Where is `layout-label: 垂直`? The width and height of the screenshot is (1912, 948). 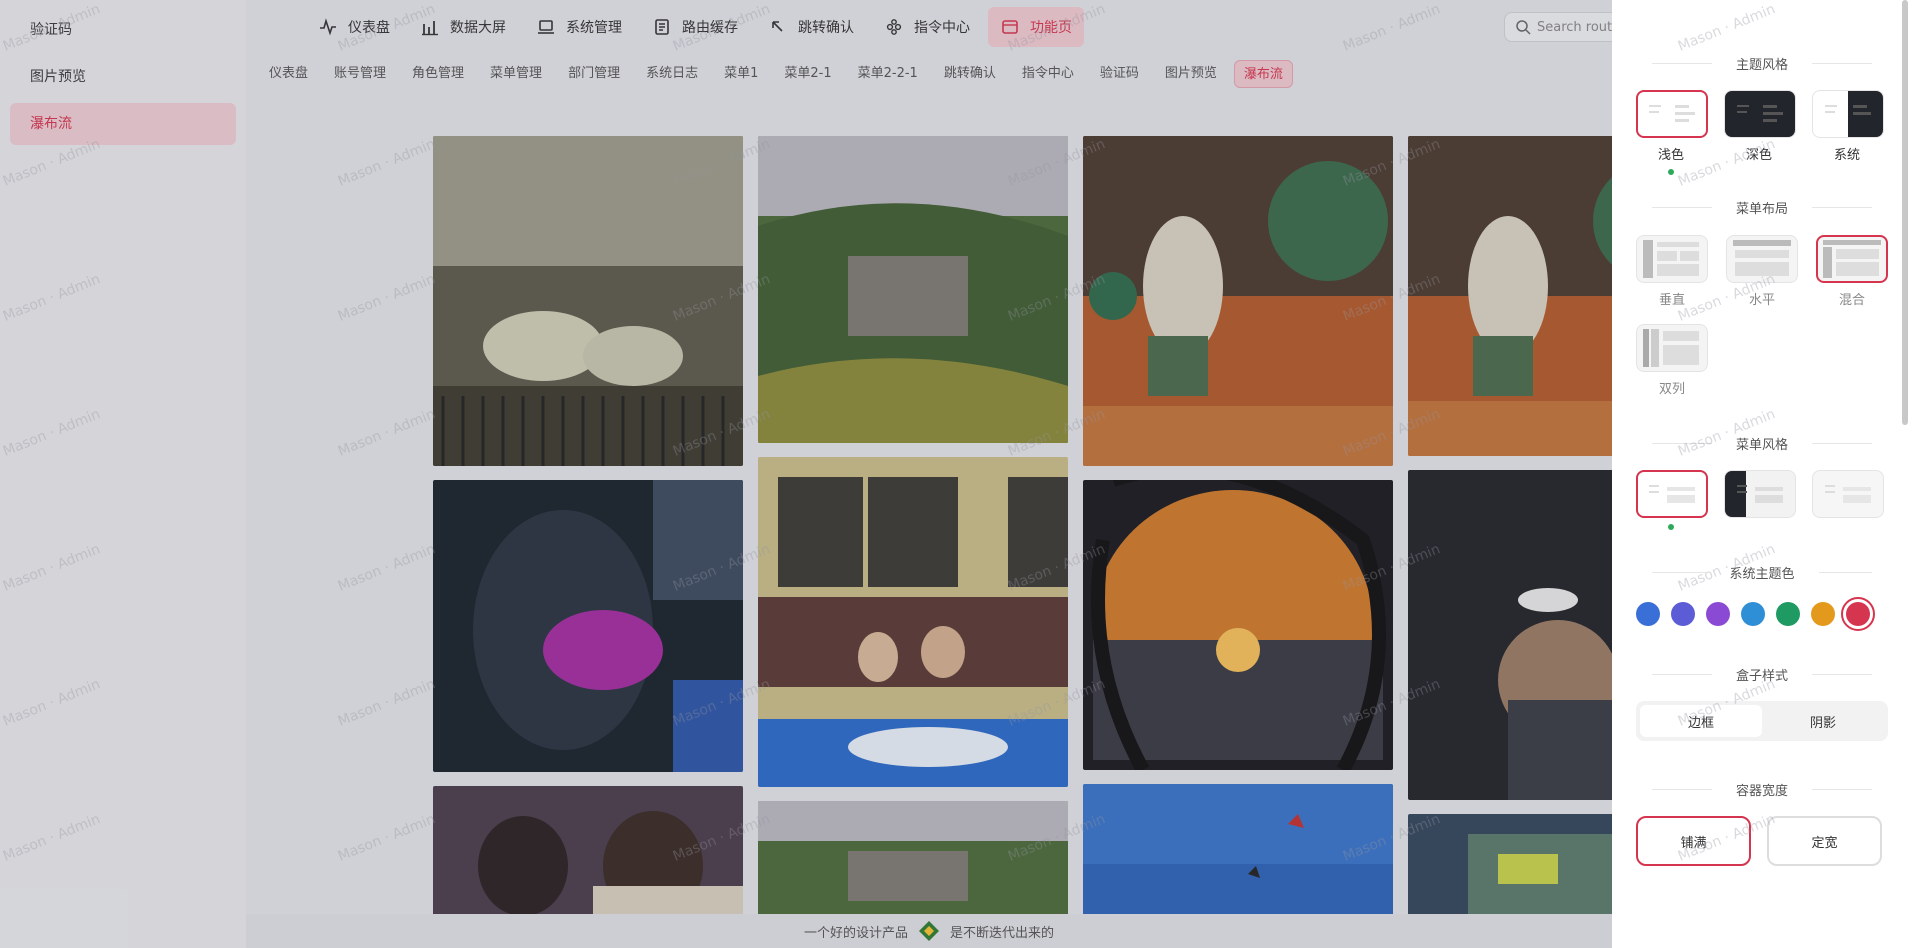
layout-label: 垂直 is located at coordinates (1671, 300).